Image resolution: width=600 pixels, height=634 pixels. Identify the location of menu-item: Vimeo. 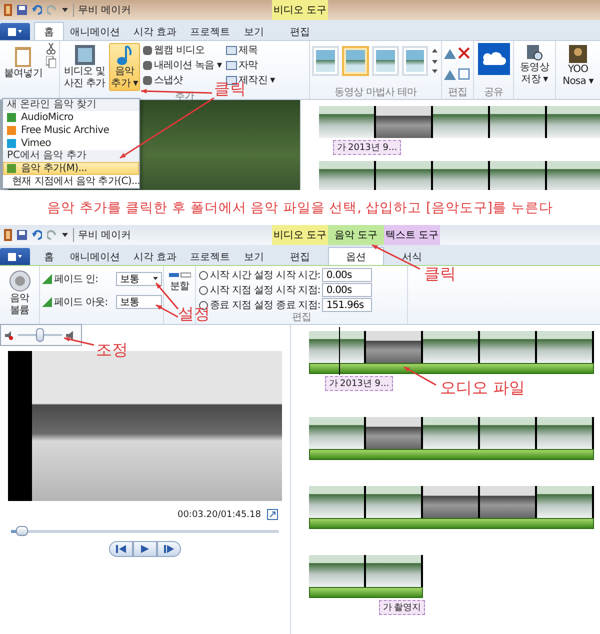
(71, 143).